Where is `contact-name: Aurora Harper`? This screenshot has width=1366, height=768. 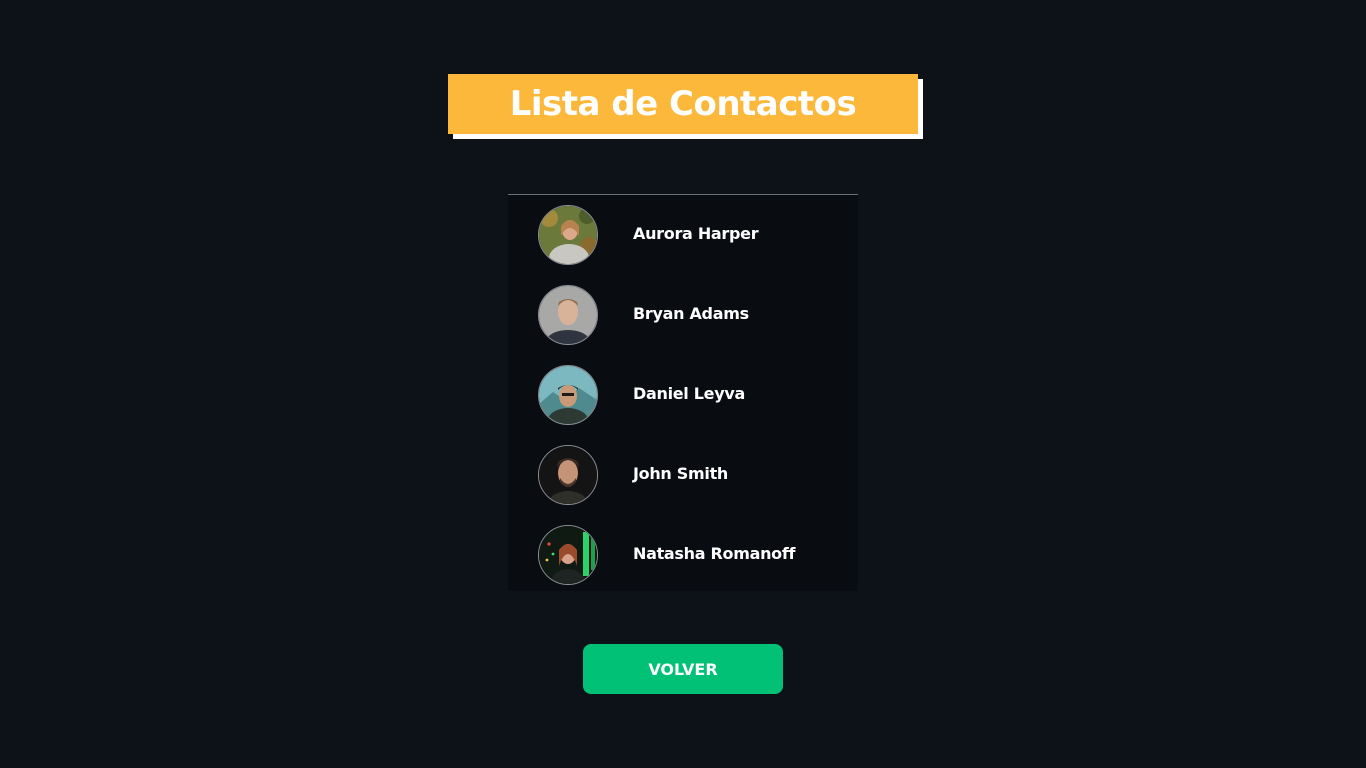 contact-name: Aurora Harper is located at coordinates (696, 233).